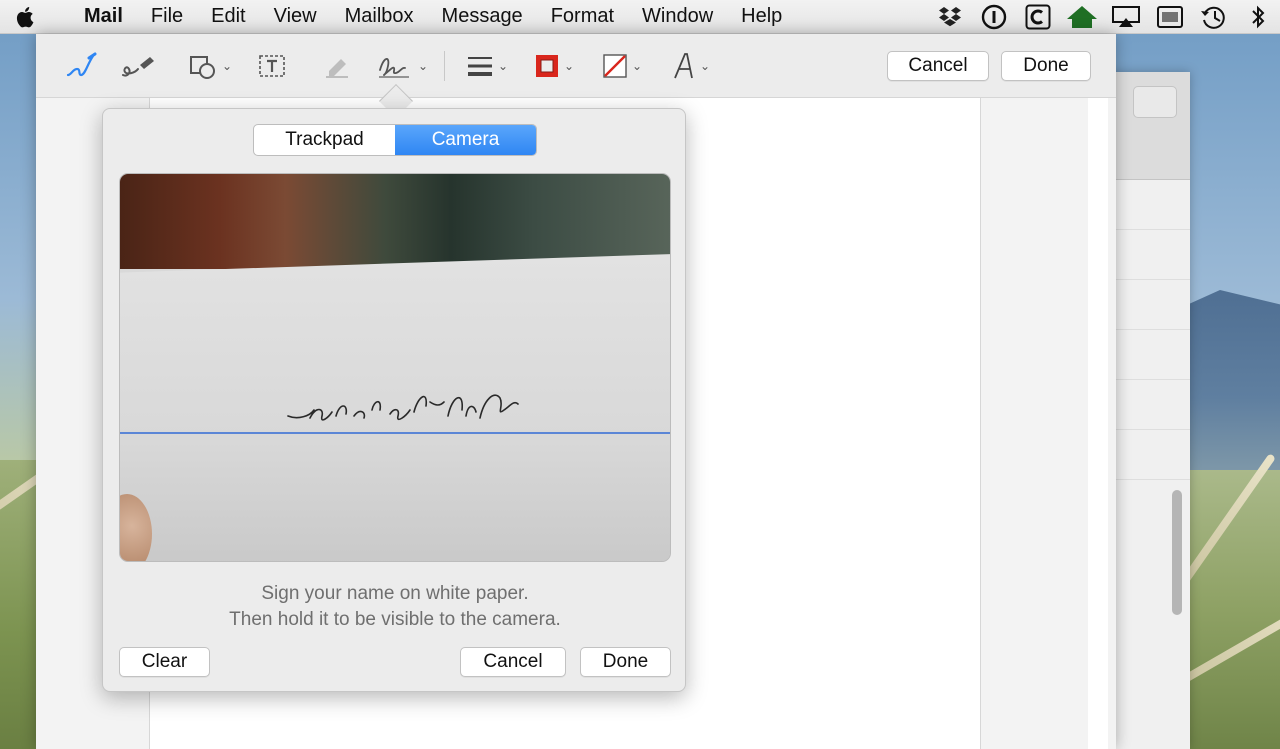 The width and height of the screenshot is (1280, 749). I want to click on cancel-button: Cancel, so click(513, 662).